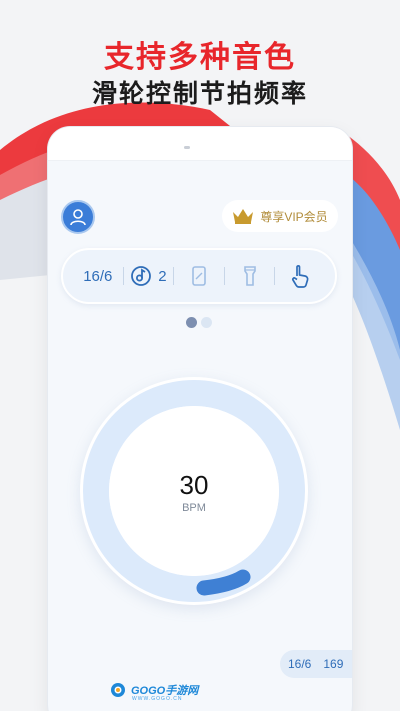 The height and width of the screenshot is (711, 400). What do you see at coordinates (187, 147) in the screenshot?
I see `speaker-slot` at bounding box center [187, 147].